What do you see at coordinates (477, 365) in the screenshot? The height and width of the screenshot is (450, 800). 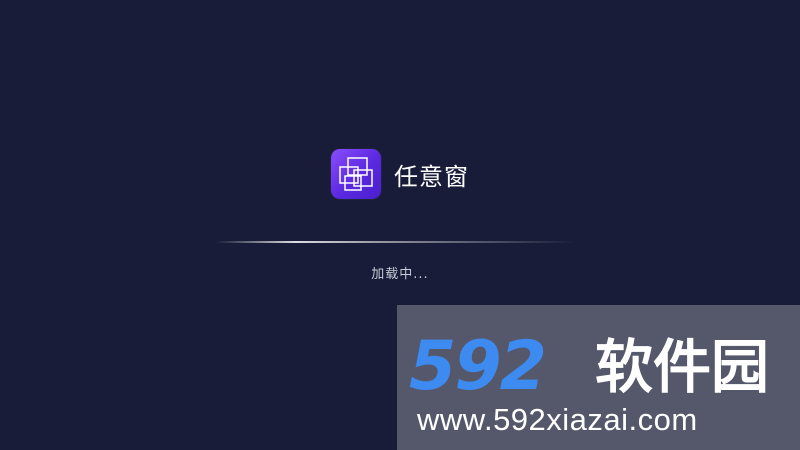 I see `watermark-logo-digits: 592` at bounding box center [477, 365].